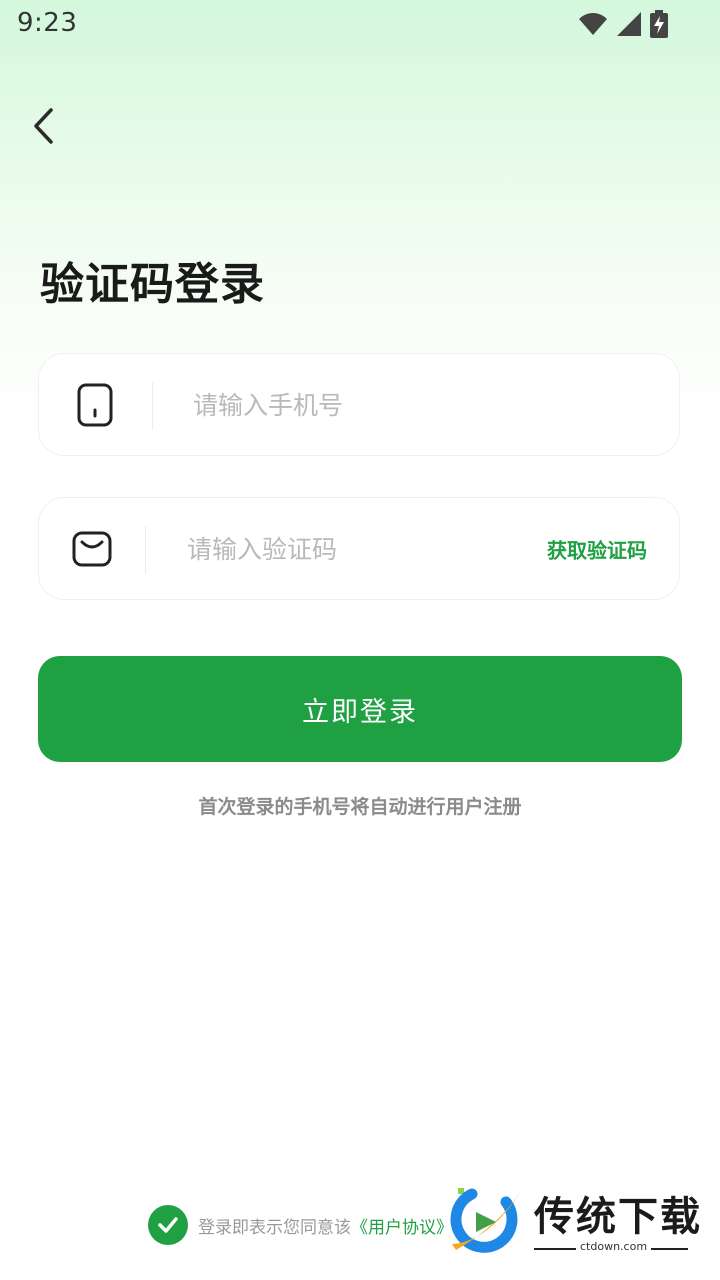 Image resolution: width=720 pixels, height=1280 pixels. I want to click on watermark: 传统下载 ctdown.com, so click(574, 1222).